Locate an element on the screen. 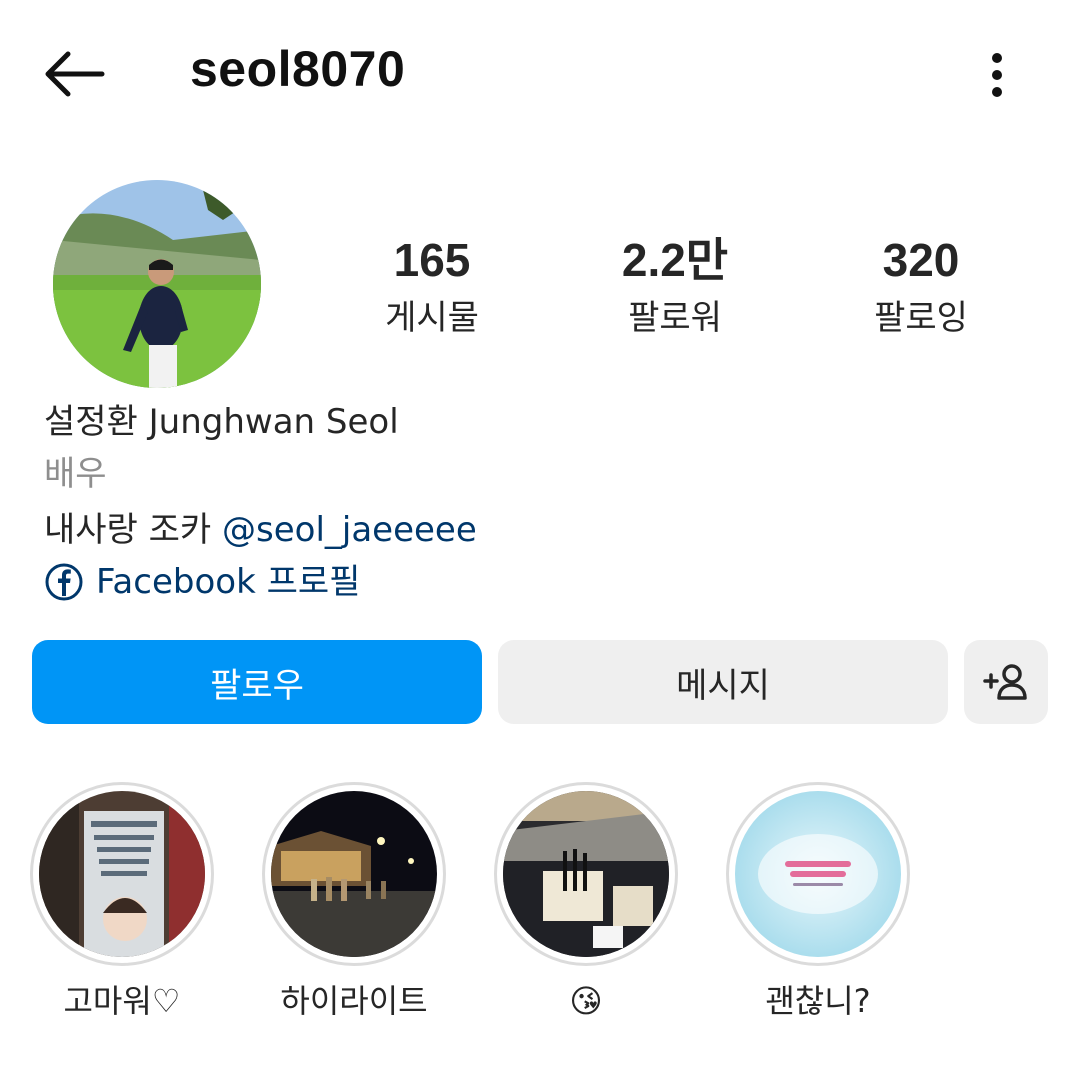 The width and height of the screenshot is (1080, 1068). avatar is located at coordinates (157, 284).